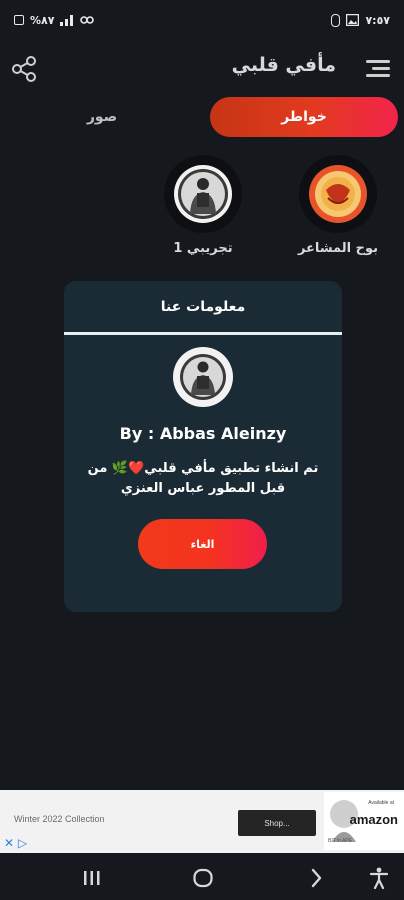 Image resolution: width=404 pixels, height=900 pixels. I want to click on signal-icon, so click(67, 20).